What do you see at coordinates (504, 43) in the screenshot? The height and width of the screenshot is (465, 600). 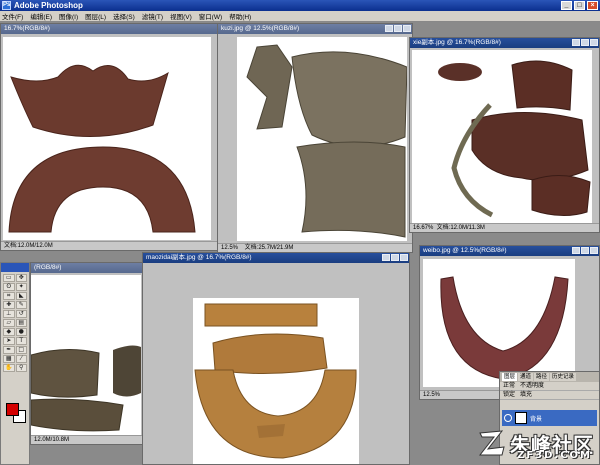 I see `document-title: xie副本.jpg @ 16.7%(RGB/8#)` at bounding box center [504, 43].